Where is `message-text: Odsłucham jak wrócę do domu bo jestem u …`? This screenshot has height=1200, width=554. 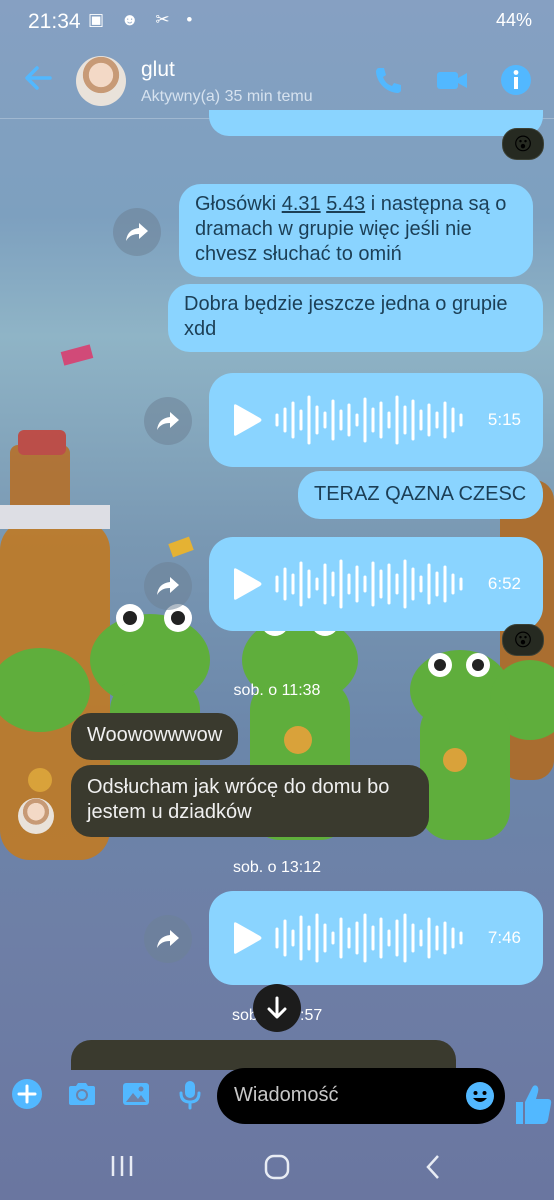
message-text: Odsłucham jak wrócę do domu bo jestem u … is located at coordinates (238, 799).